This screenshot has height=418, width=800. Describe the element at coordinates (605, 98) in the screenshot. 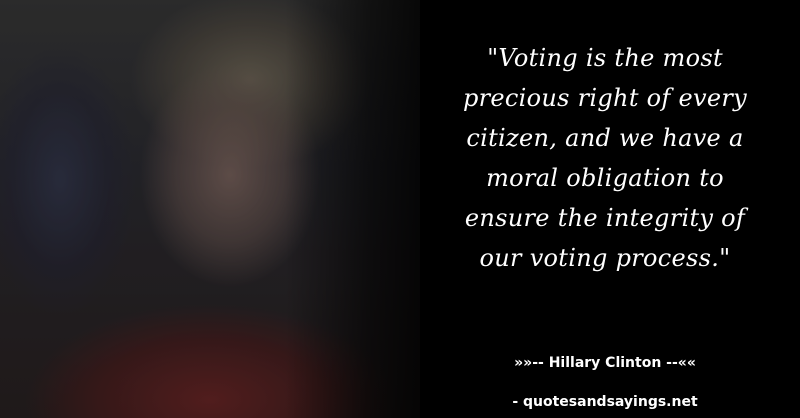

I see `quote-line: precious right of every` at that location.